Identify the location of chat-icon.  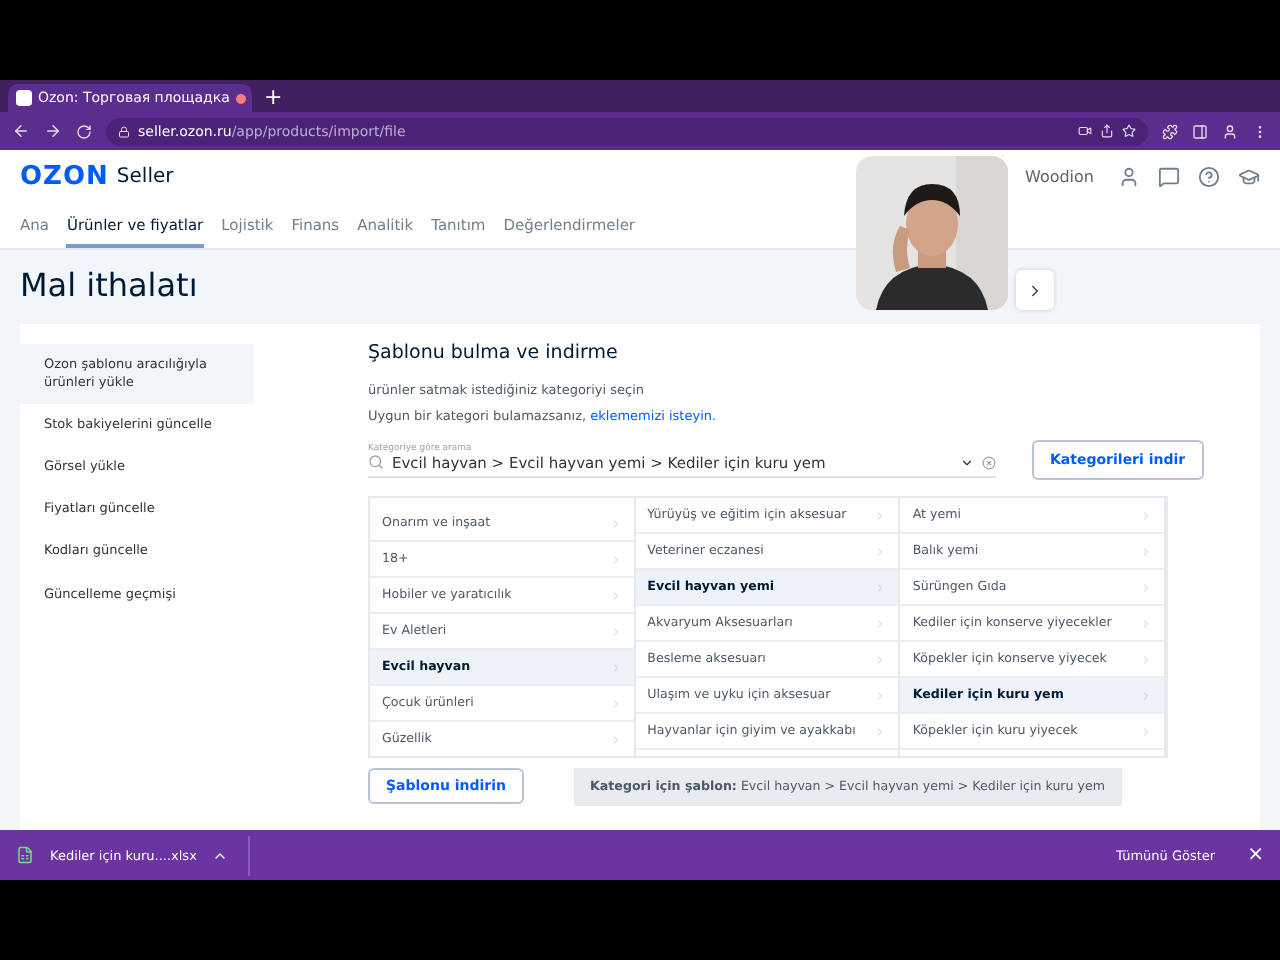
(1169, 177).